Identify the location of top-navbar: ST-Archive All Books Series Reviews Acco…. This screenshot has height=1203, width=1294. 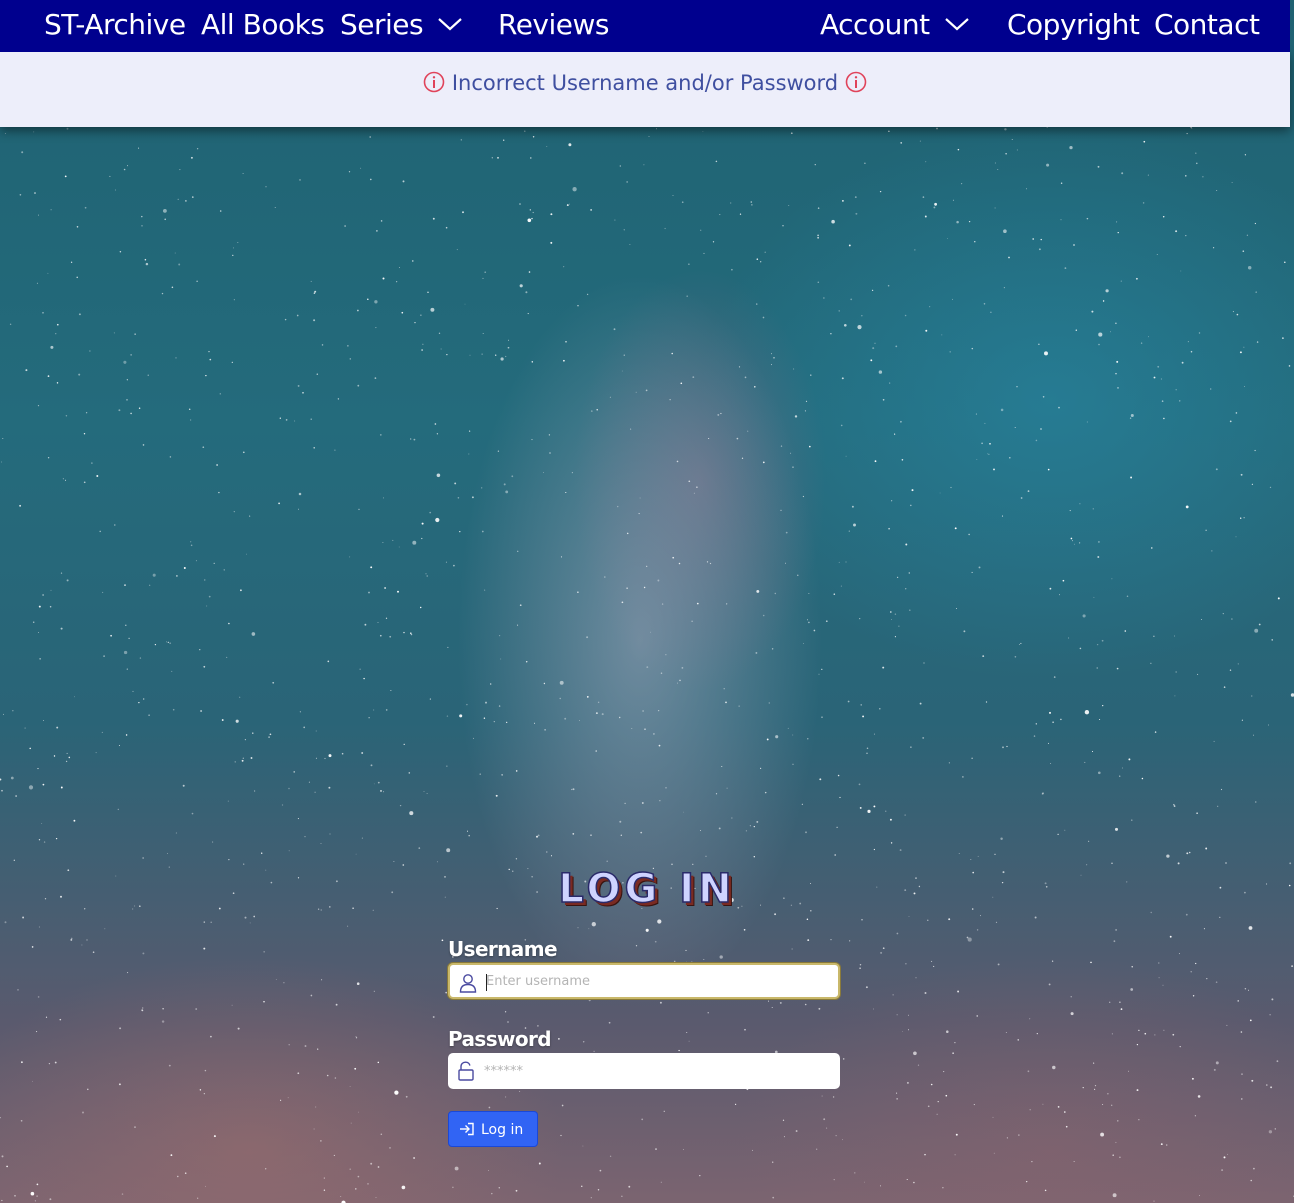
(645, 26).